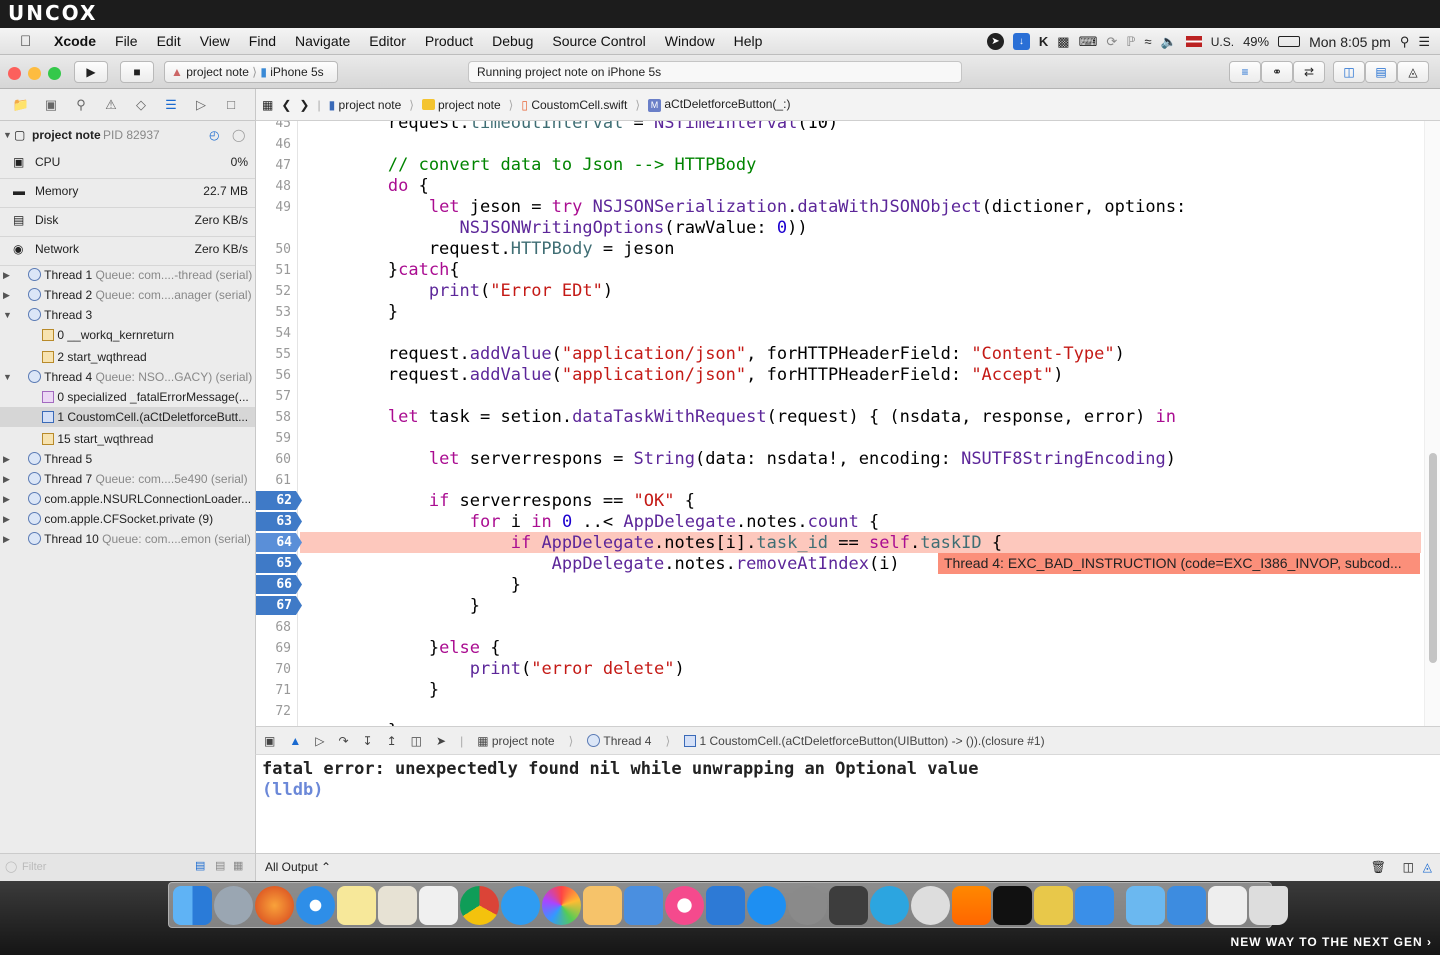 The height and width of the screenshot is (955, 1440). What do you see at coordinates (1145, 905) in the screenshot?
I see `applications-folder-icon` at bounding box center [1145, 905].